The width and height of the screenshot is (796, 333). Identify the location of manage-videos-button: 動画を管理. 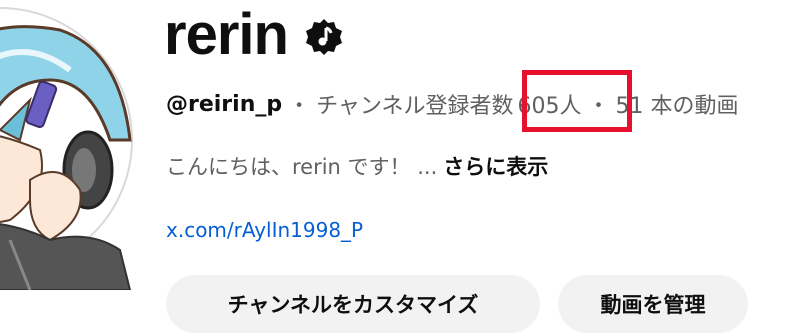
(653, 304).